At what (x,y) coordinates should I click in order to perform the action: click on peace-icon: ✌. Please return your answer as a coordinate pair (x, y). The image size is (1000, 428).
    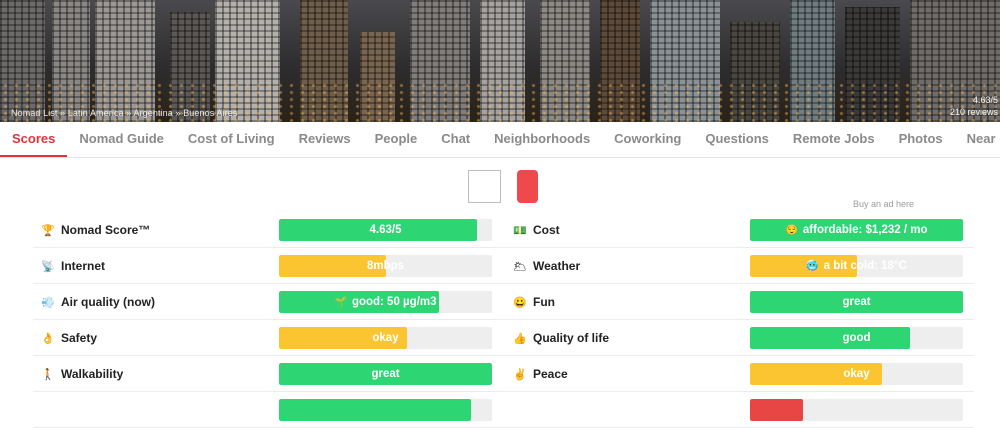
    Looking at the image, I should click on (520, 374).